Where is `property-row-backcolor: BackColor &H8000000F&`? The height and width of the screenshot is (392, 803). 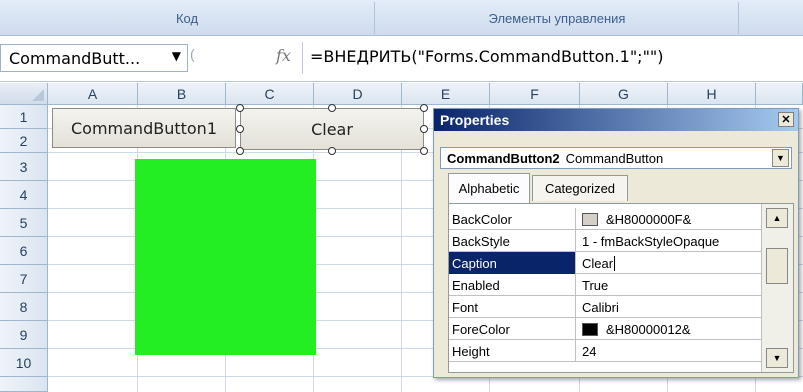
property-row-backcolor: BackColor &H8000000F& is located at coordinates (605, 219).